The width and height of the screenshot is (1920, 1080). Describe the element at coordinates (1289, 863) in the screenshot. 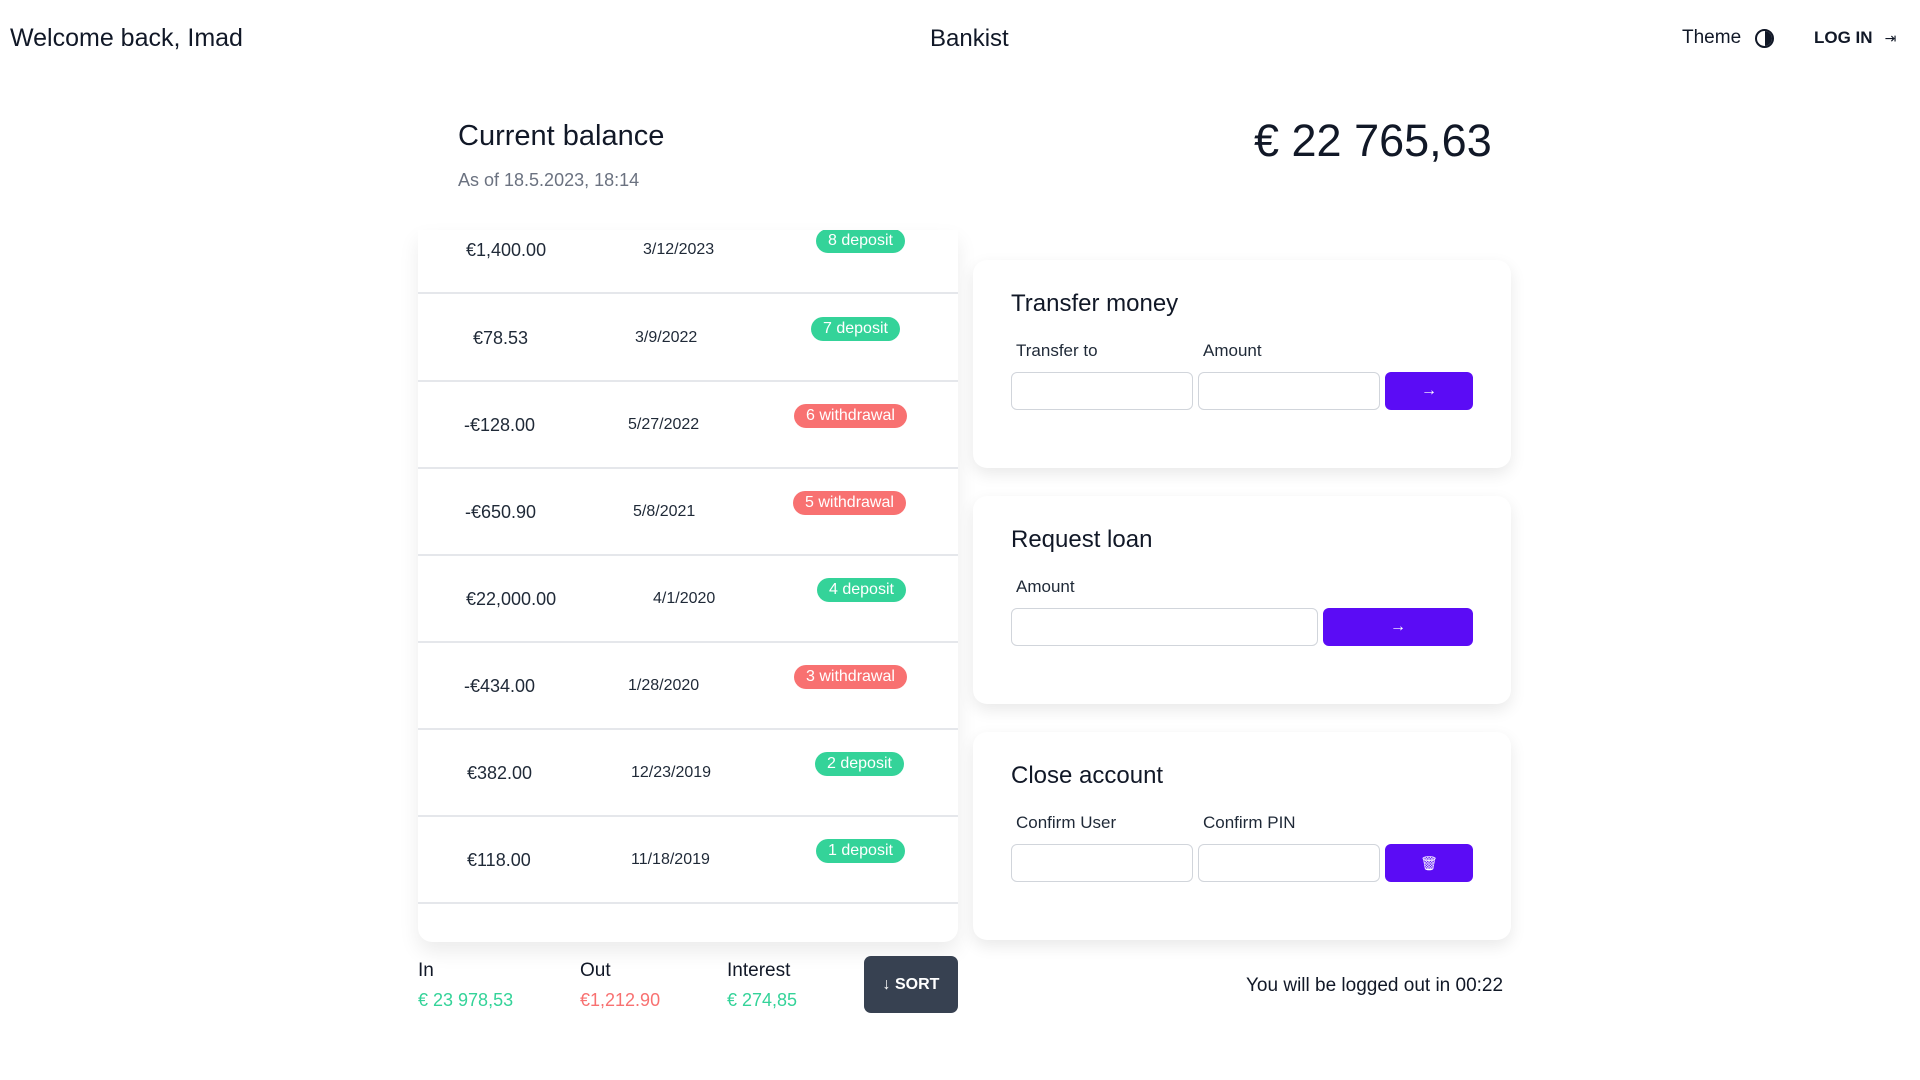

I see `confirm-pin-input` at that location.